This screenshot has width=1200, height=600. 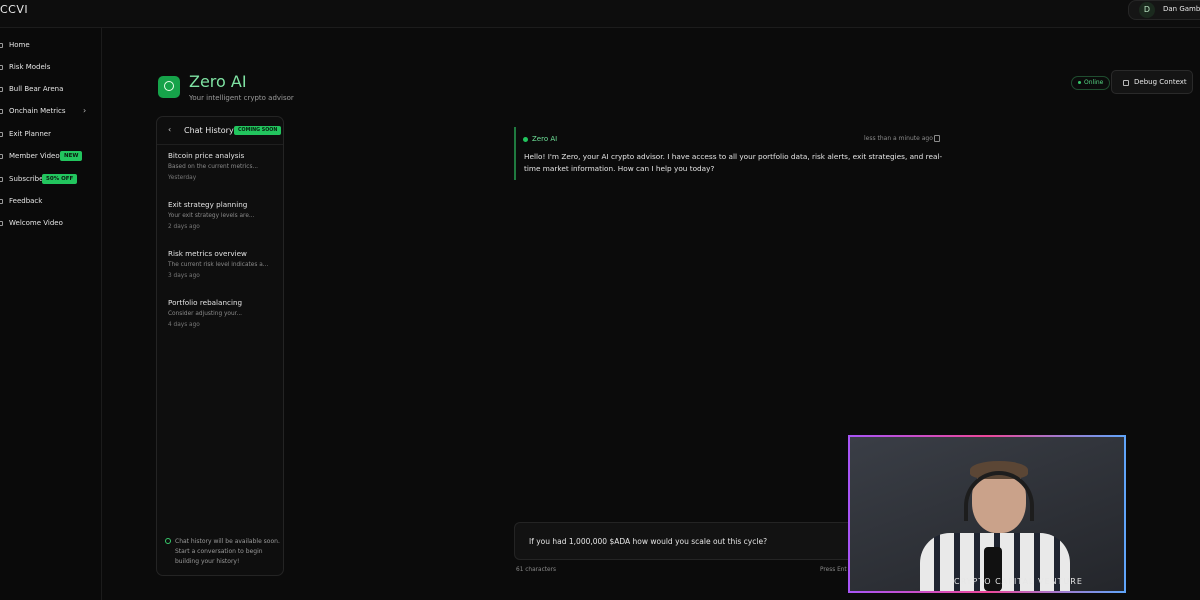 What do you see at coordinates (1, 156) in the screenshot?
I see `video-icon` at bounding box center [1, 156].